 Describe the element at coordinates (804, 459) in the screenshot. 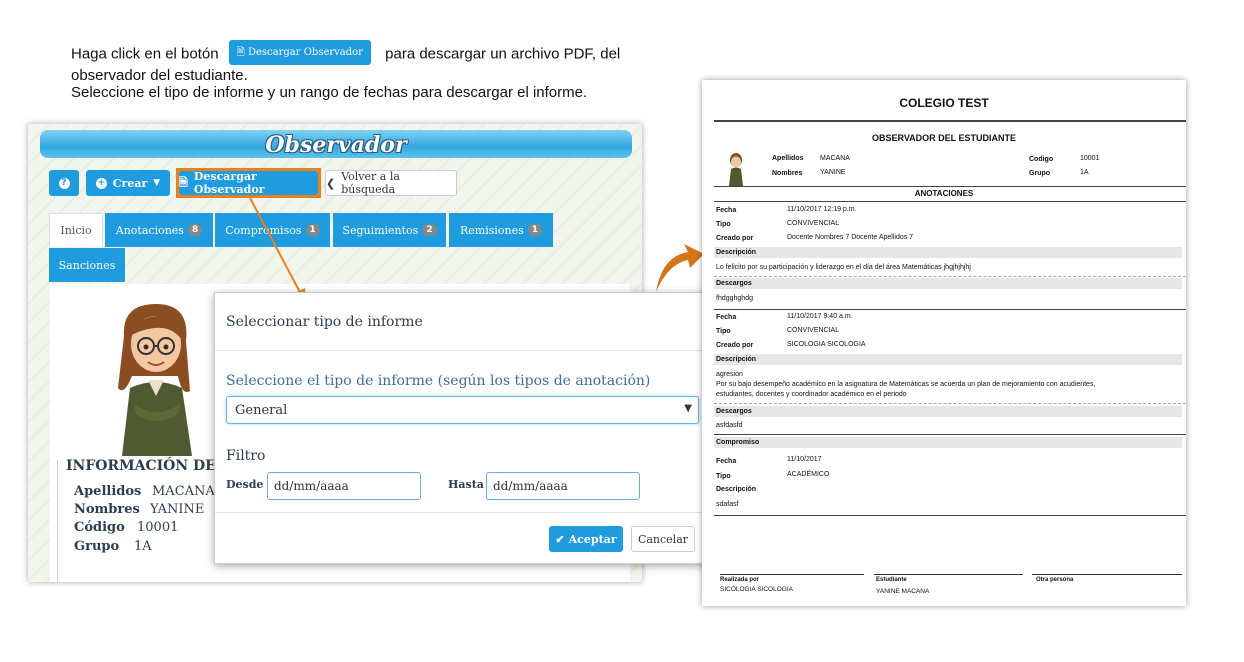

I see `pdf-value: 11/10/2017` at that location.